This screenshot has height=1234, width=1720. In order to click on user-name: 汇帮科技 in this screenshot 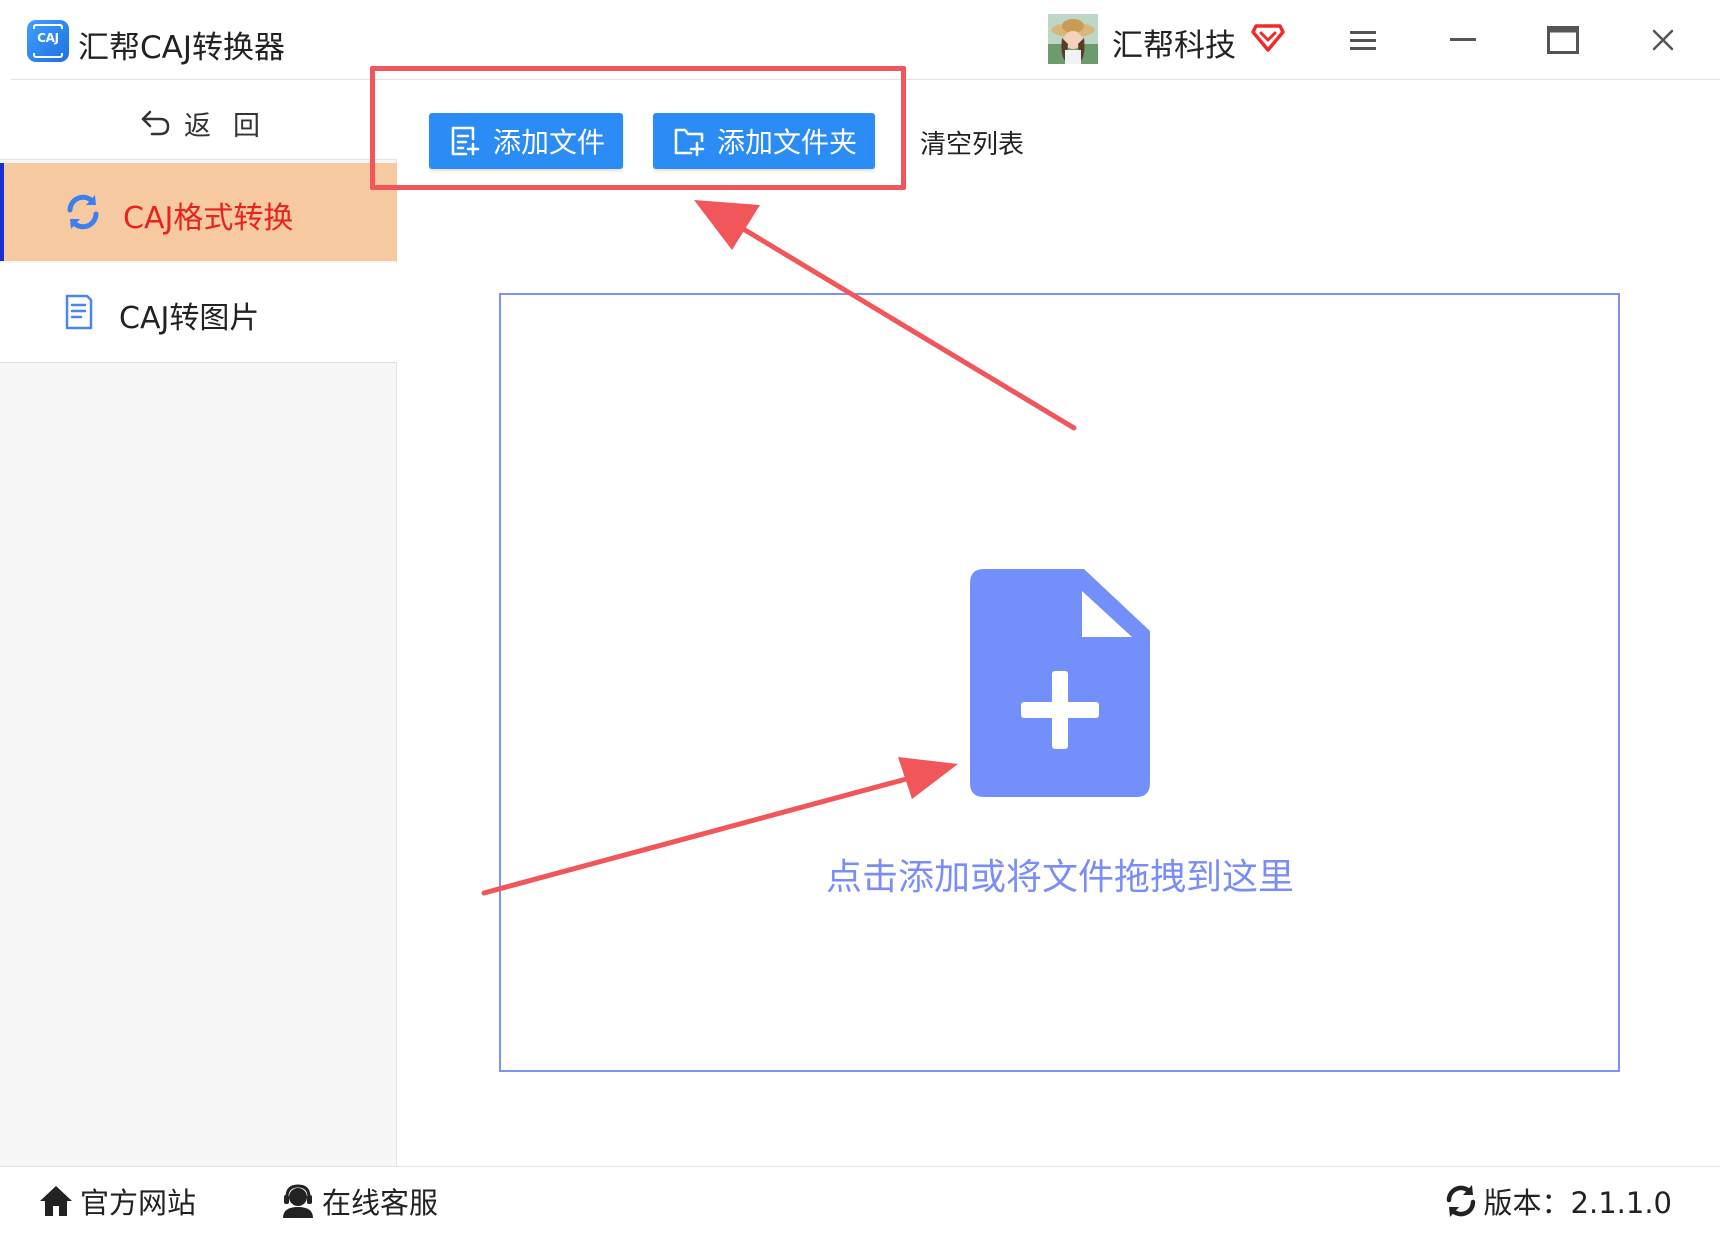, I will do `click(1174, 42)`.